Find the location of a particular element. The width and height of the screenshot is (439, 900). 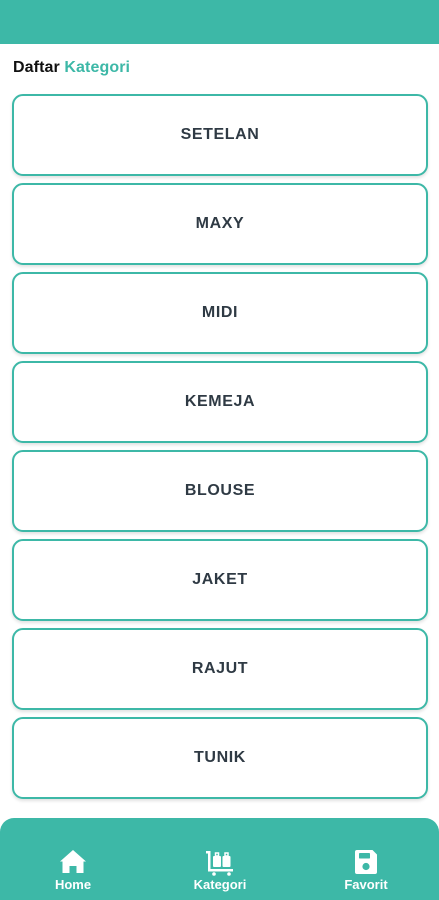

category-card-blouse: BLOUSE is located at coordinates (220, 491).